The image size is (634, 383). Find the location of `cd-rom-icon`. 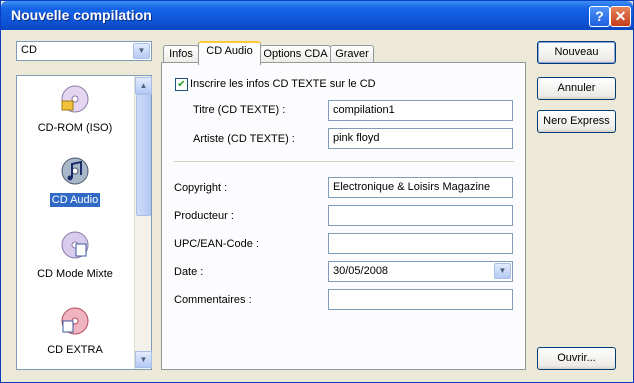

cd-rom-icon is located at coordinates (75, 99).